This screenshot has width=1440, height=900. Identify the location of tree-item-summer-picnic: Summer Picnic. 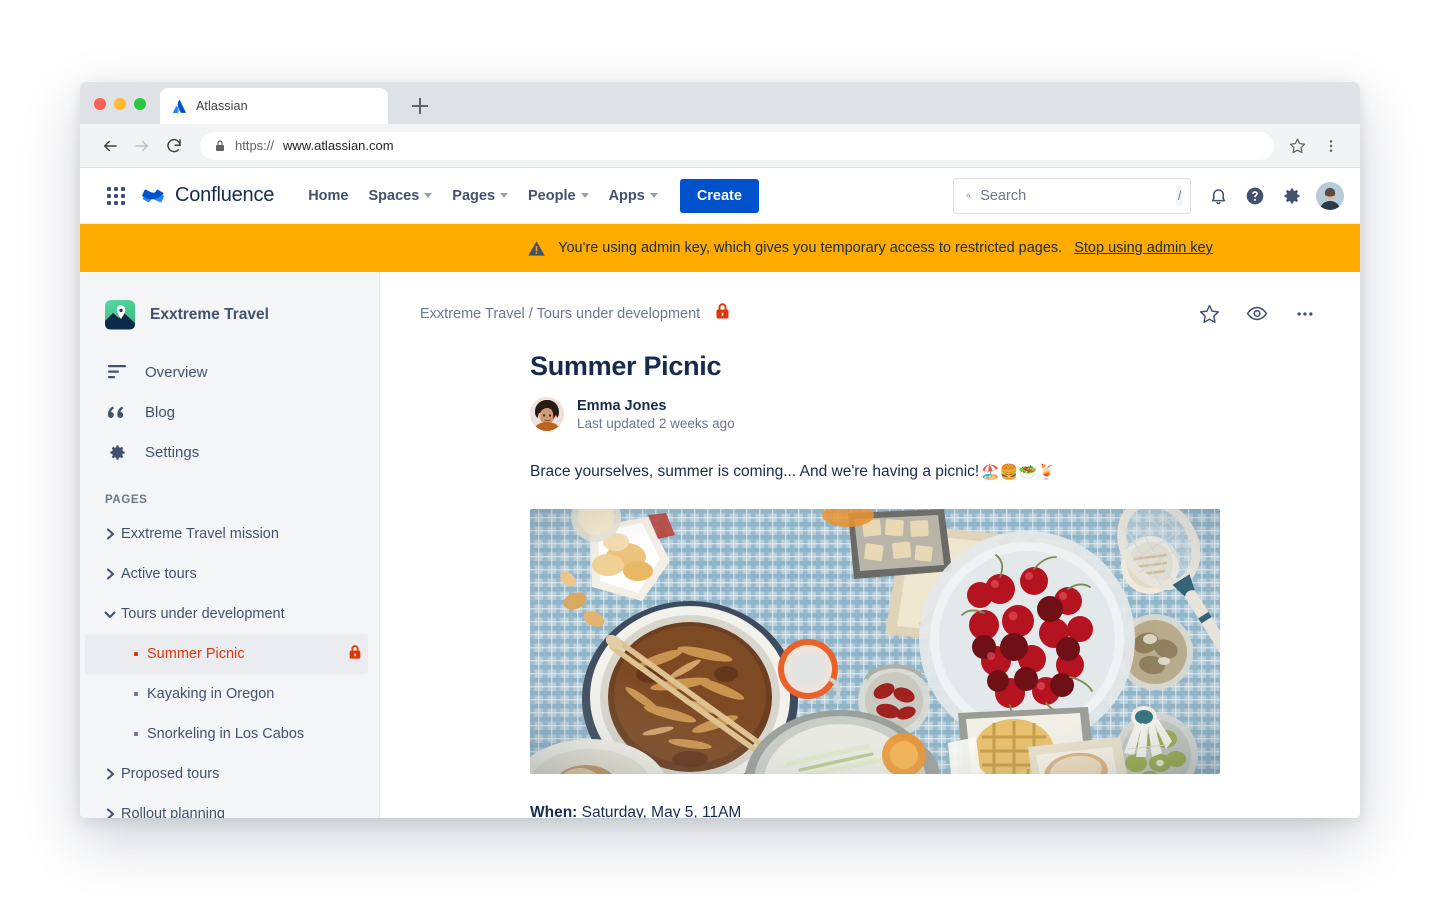
(226, 654).